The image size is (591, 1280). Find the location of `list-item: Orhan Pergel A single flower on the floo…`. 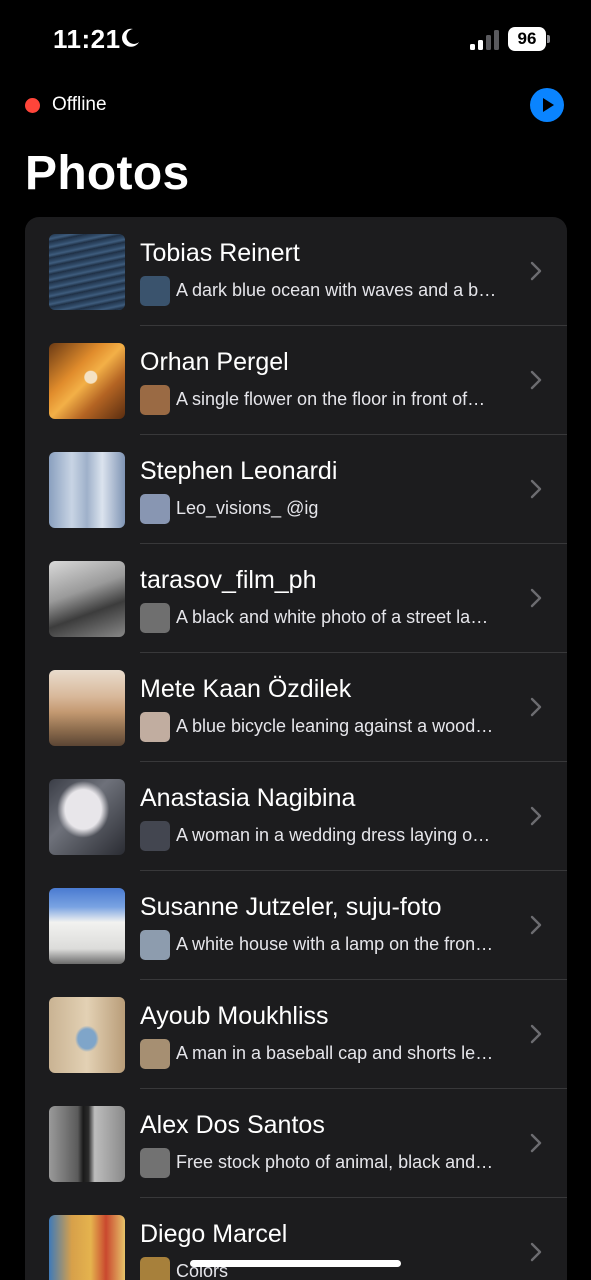

list-item: Orhan Pergel A single flower on the floo… is located at coordinates (296, 380).